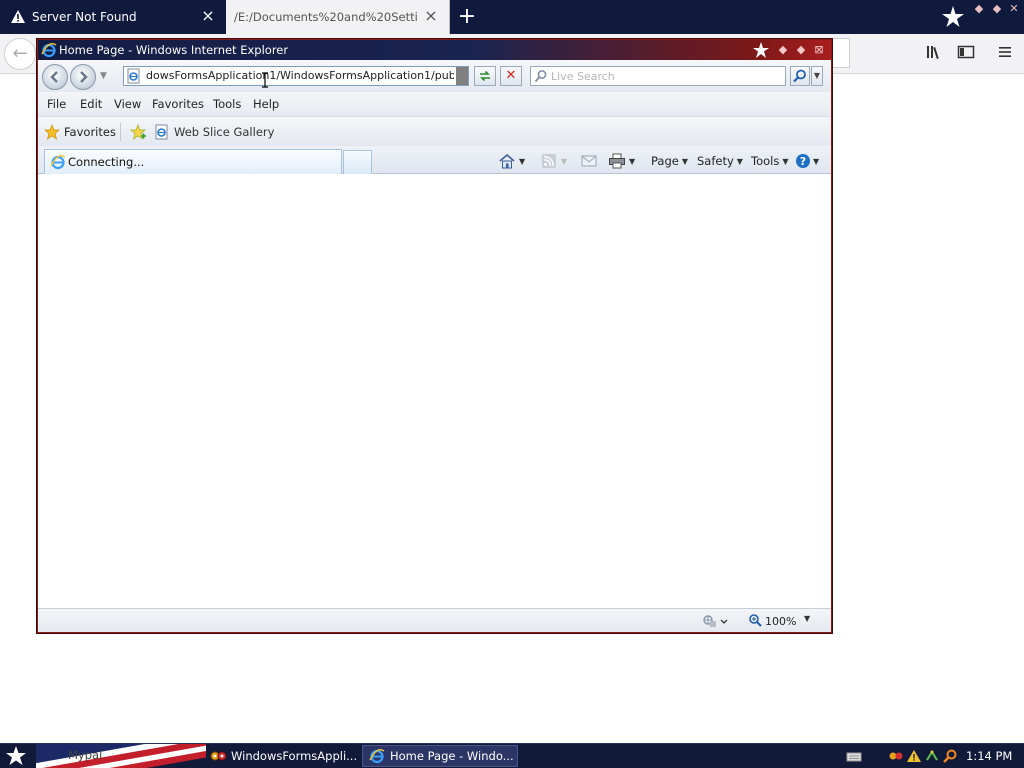 The image size is (1024, 768). What do you see at coordinates (507, 161) in the screenshot?
I see `home-icon` at bounding box center [507, 161].